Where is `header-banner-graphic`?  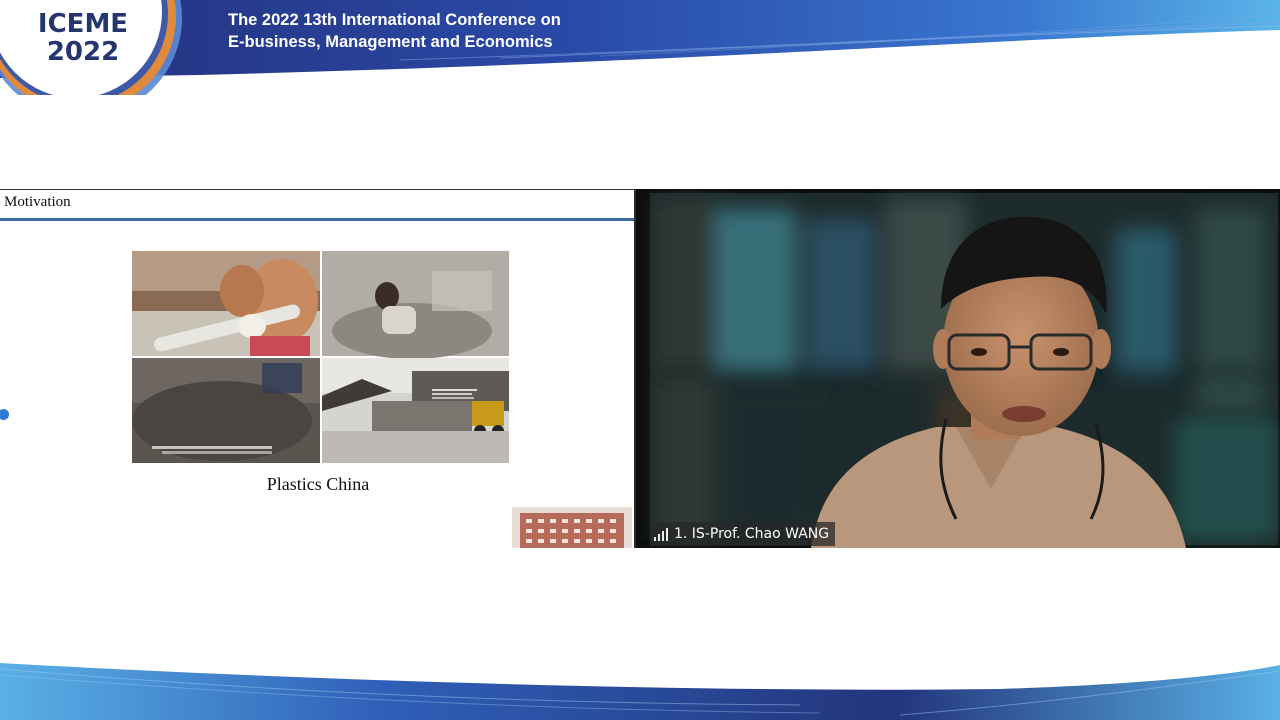
header-banner-graphic is located at coordinates (640, 47).